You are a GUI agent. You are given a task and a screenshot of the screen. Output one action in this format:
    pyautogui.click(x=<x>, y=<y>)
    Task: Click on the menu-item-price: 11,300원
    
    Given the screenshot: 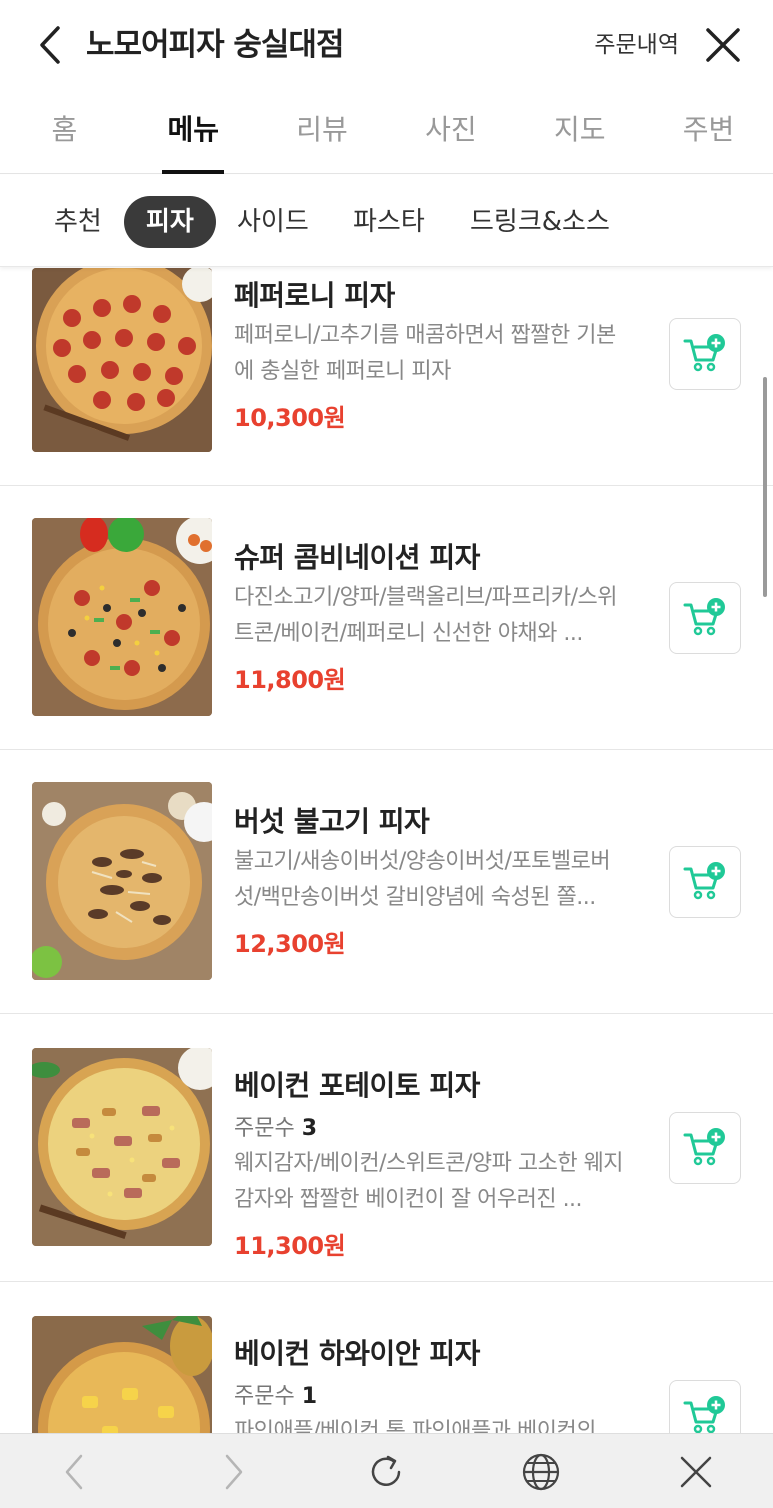 What is the action you would take?
    pyautogui.click(x=290, y=1246)
    